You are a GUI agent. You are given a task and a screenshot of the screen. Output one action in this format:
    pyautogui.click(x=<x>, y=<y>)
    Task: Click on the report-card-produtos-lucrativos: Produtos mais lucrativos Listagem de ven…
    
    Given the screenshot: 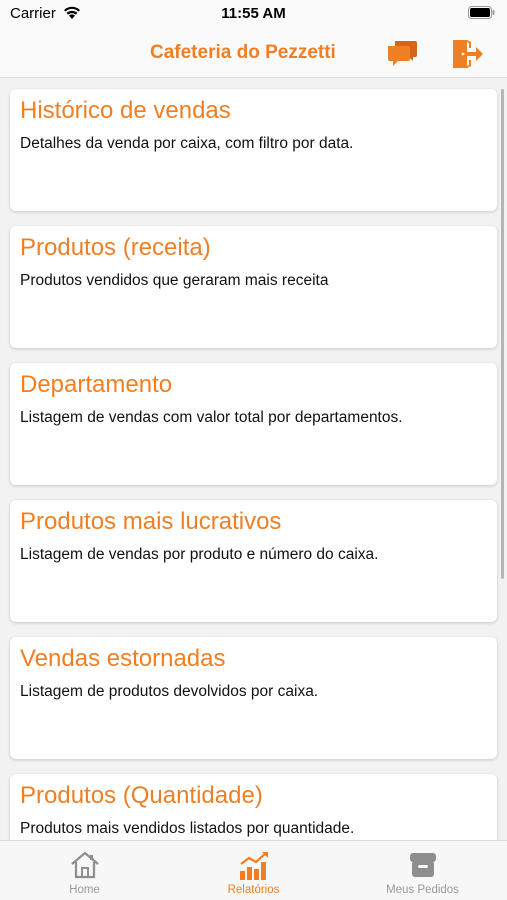 What is the action you would take?
    pyautogui.click(x=253, y=561)
    